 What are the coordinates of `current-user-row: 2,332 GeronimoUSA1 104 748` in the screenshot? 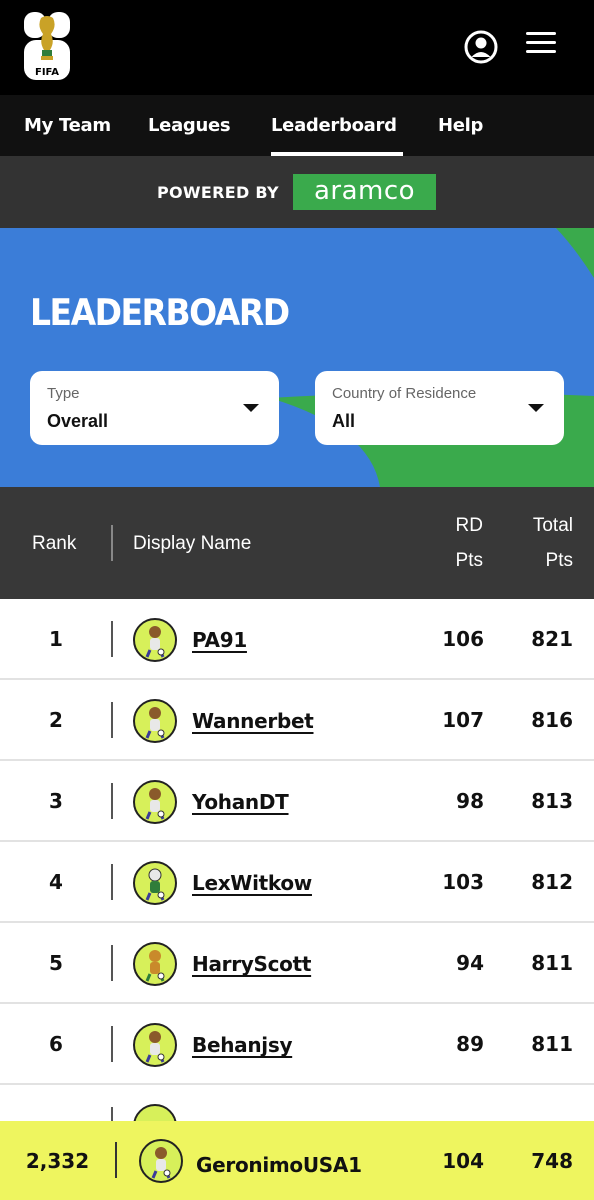 It's located at (297, 1160).